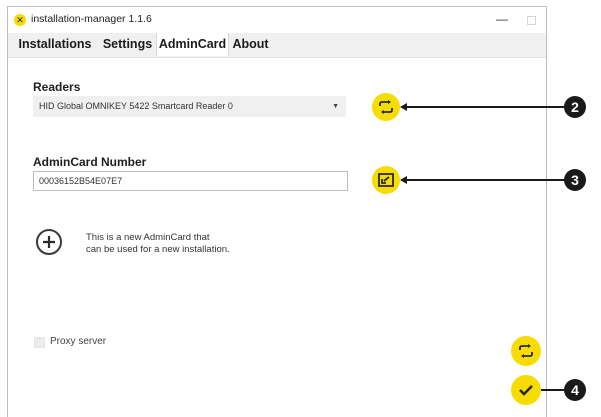 This screenshot has height=417, width=601. What do you see at coordinates (158, 249) in the screenshot?
I see `new-admincard-line2: can be used for a new installation.` at bounding box center [158, 249].